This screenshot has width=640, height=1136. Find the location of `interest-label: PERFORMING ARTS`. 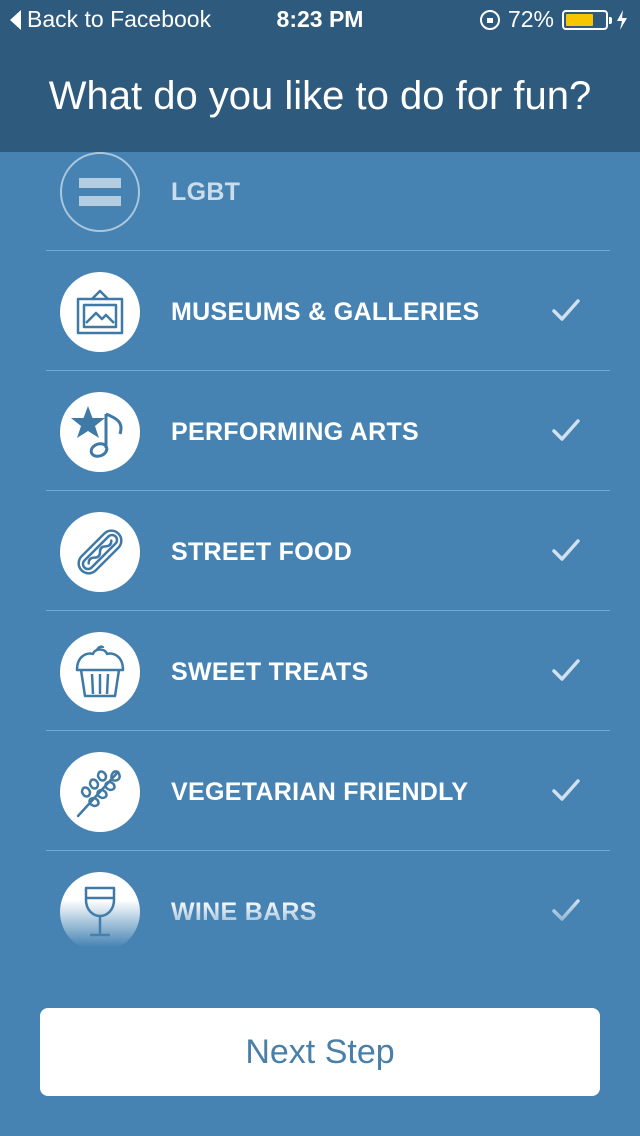

interest-label: PERFORMING ARTS is located at coordinates (295, 432).